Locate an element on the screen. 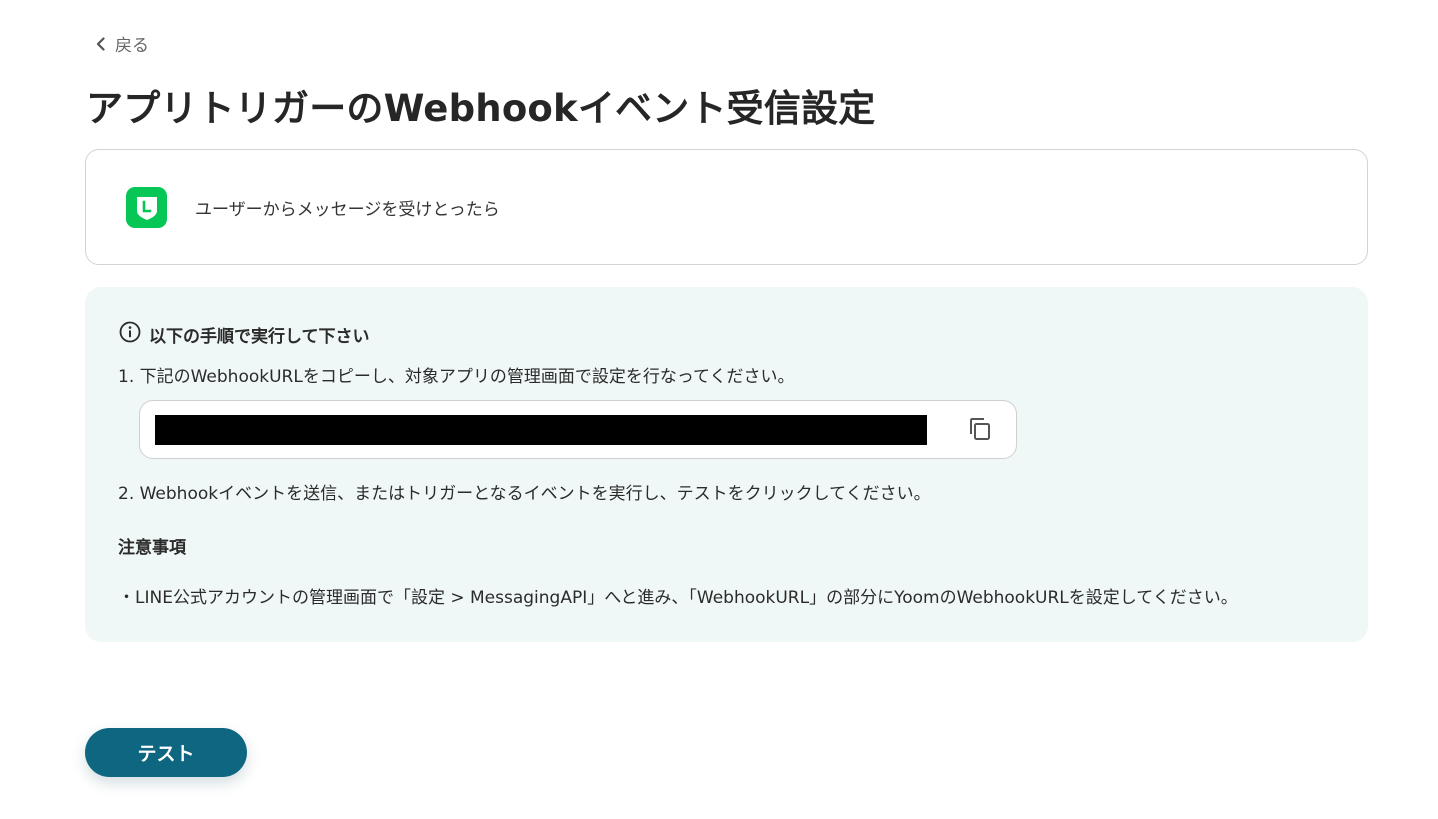 This screenshot has height=819, width=1438. trigger-label: ユーザーからメッセージを受けとったら is located at coordinates (347, 210).